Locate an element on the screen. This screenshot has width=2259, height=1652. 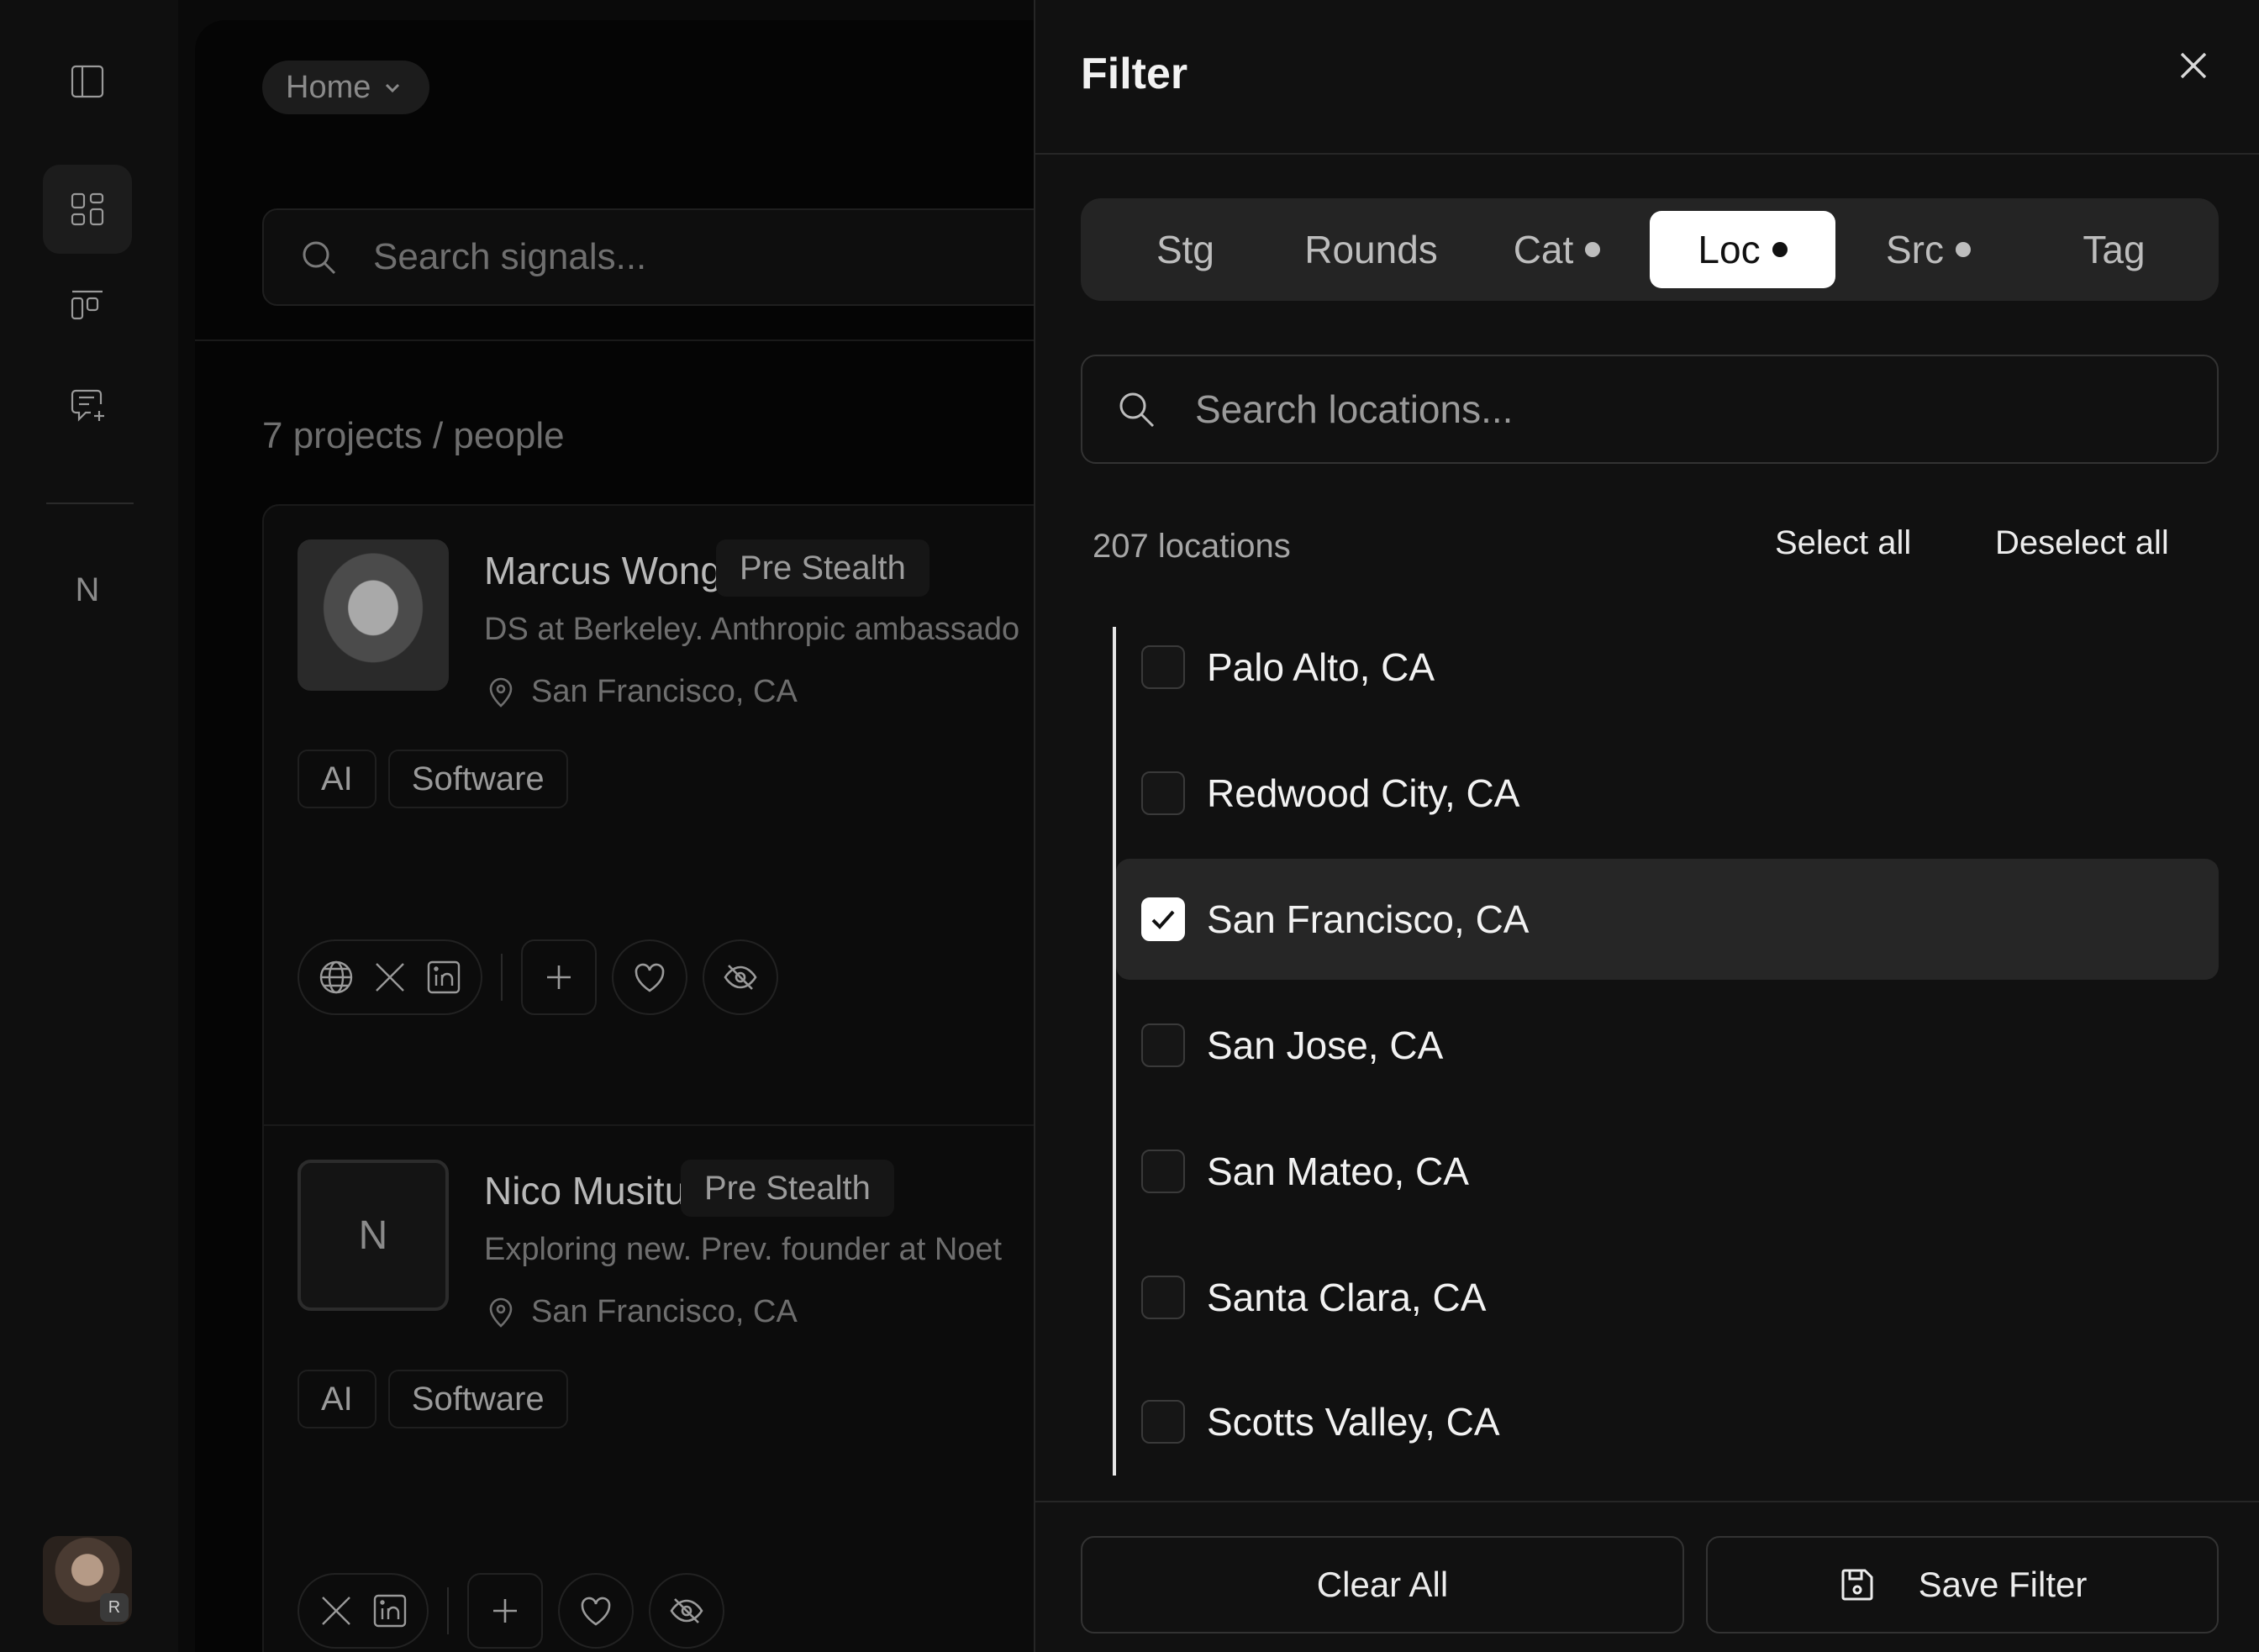
deselect-all-button: Deselect all is located at coordinates (2082, 543).